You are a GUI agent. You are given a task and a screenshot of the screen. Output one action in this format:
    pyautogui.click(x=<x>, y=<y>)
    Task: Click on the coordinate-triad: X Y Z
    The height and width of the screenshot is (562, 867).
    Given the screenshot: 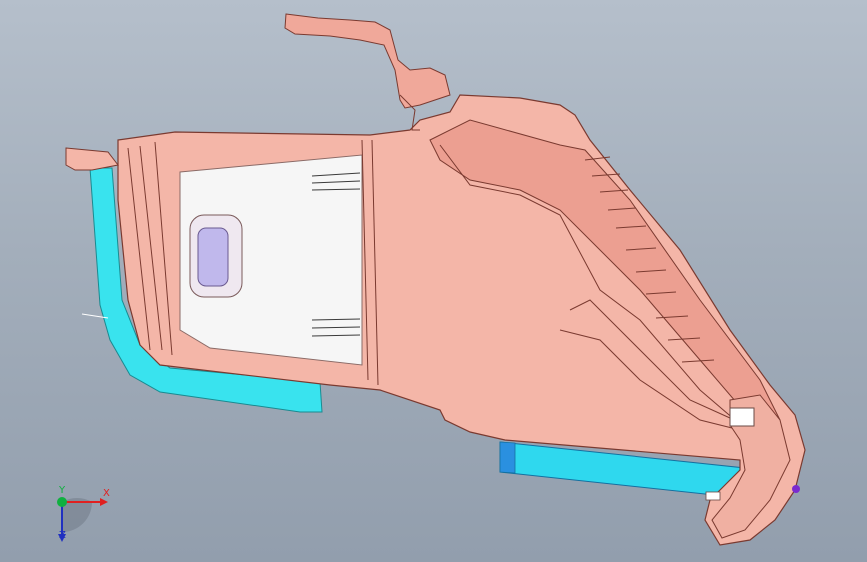 What is the action you would take?
    pyautogui.click(x=80, y=513)
    